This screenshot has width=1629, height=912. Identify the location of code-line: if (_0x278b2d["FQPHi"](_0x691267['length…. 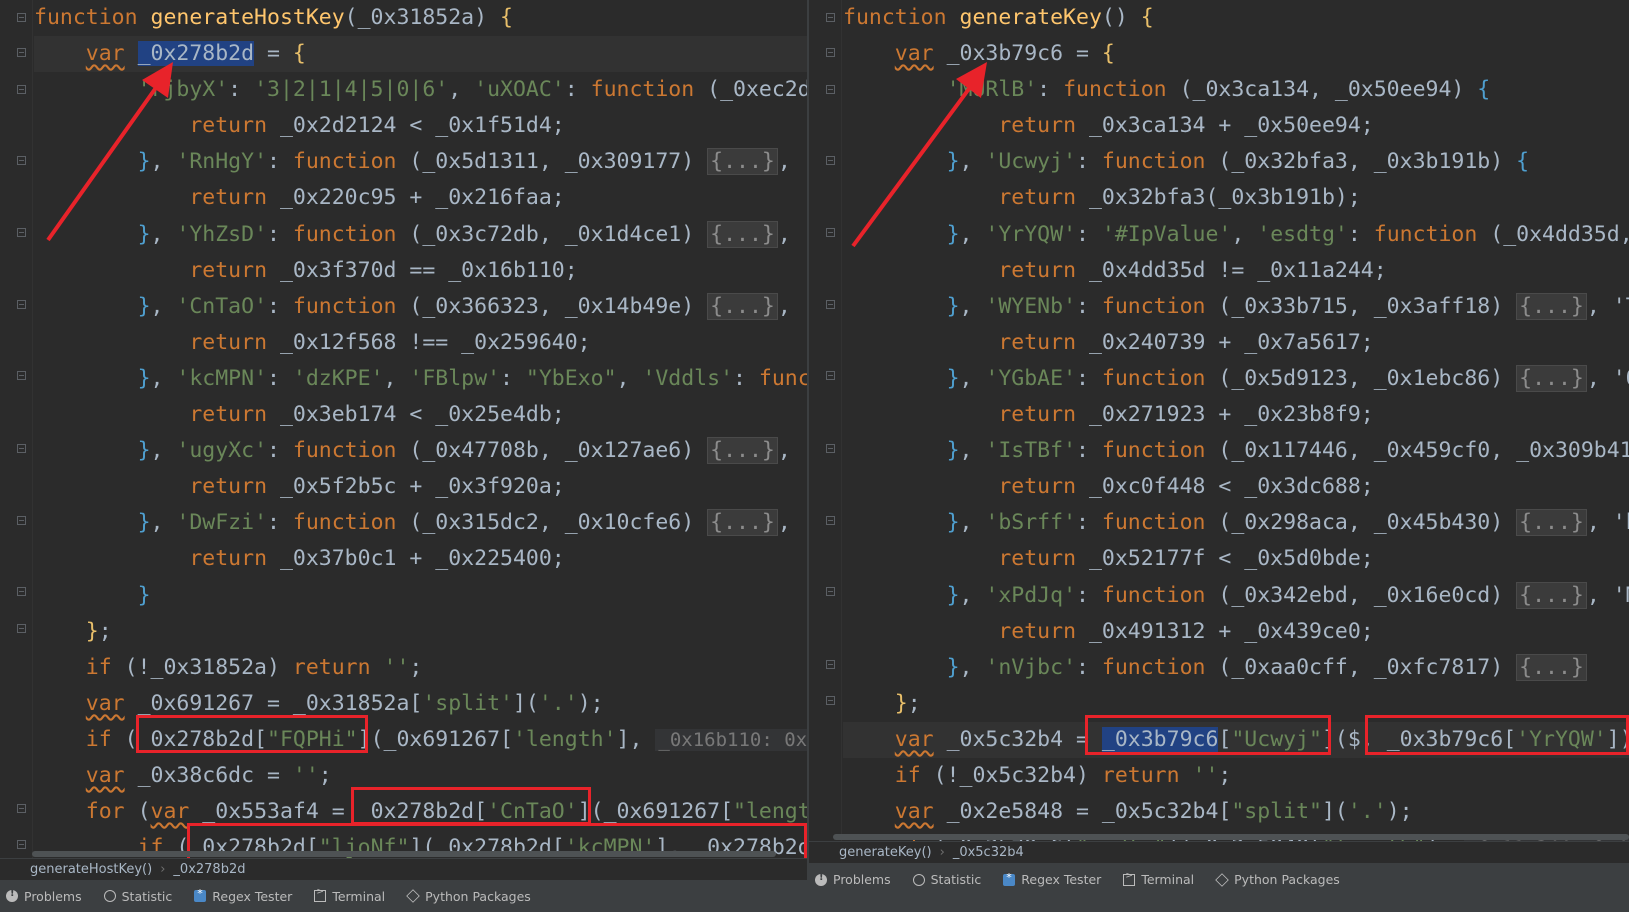
(420, 740).